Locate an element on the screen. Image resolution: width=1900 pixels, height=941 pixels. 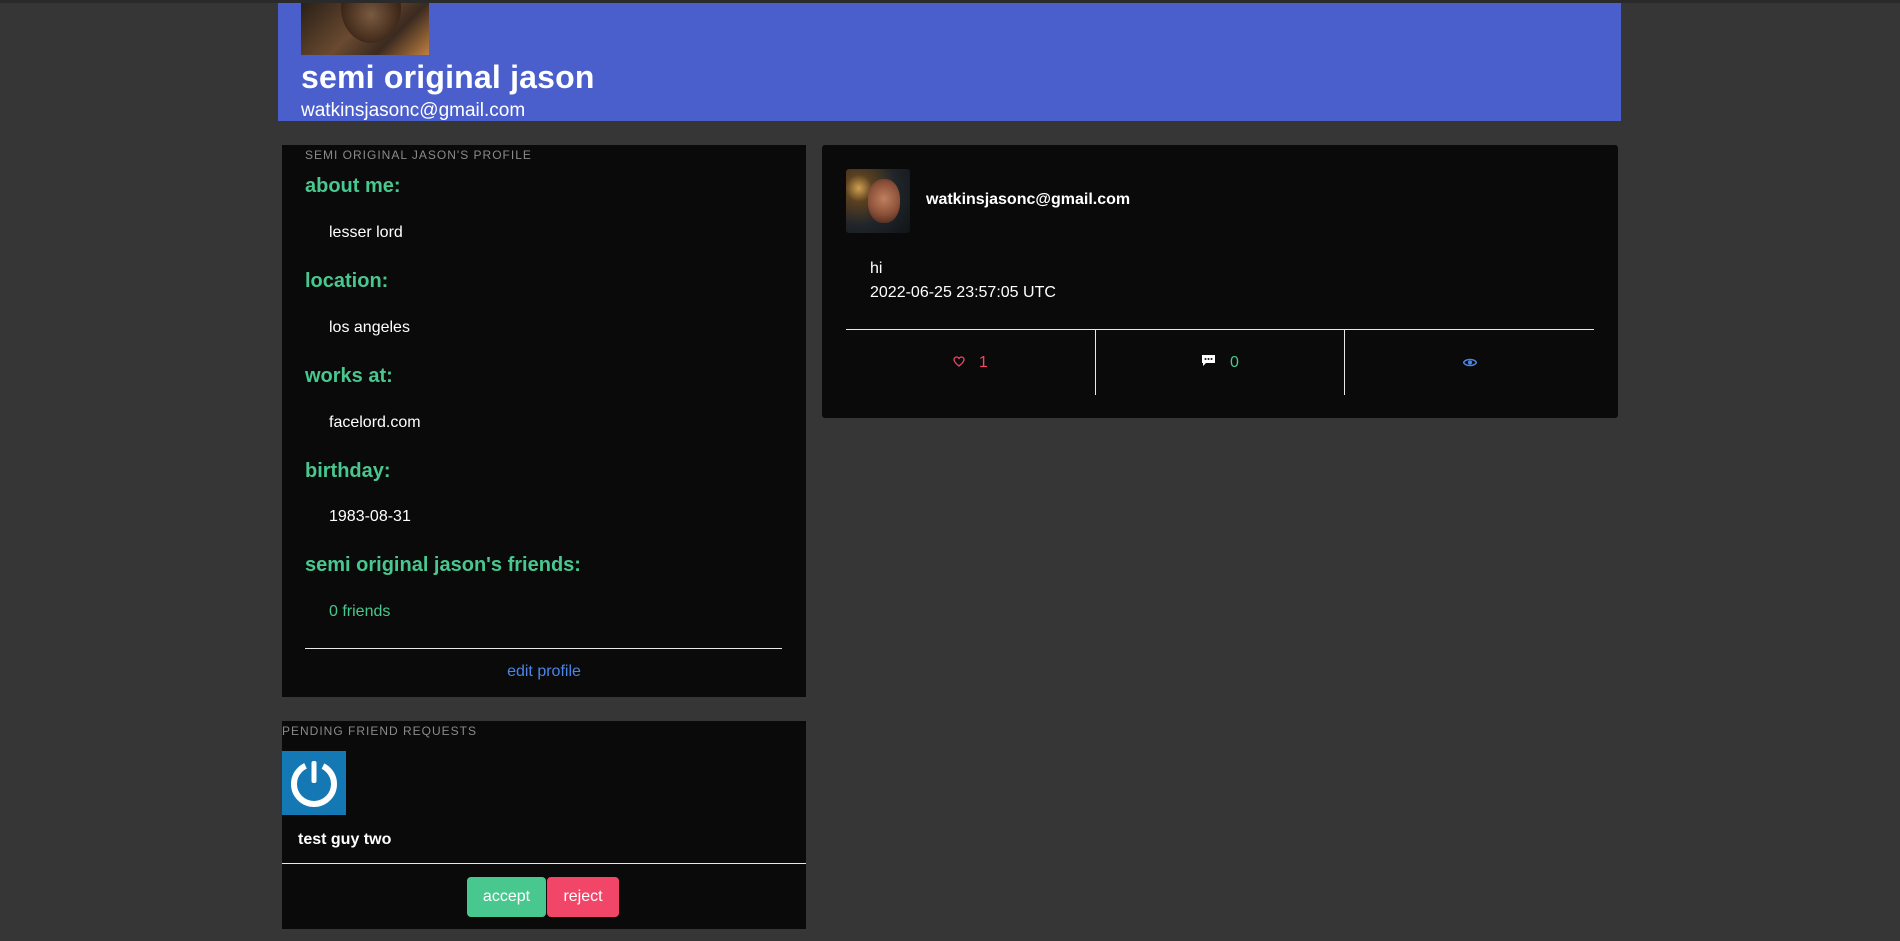
like-button: 1 is located at coordinates (970, 362).